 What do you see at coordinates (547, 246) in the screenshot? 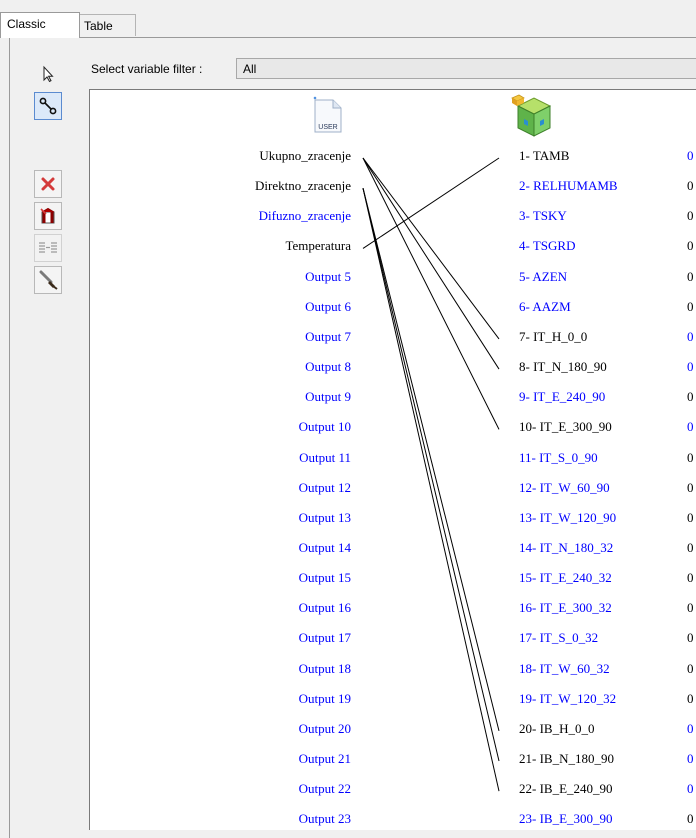
I see `input-item: 4- TSGRD` at bounding box center [547, 246].